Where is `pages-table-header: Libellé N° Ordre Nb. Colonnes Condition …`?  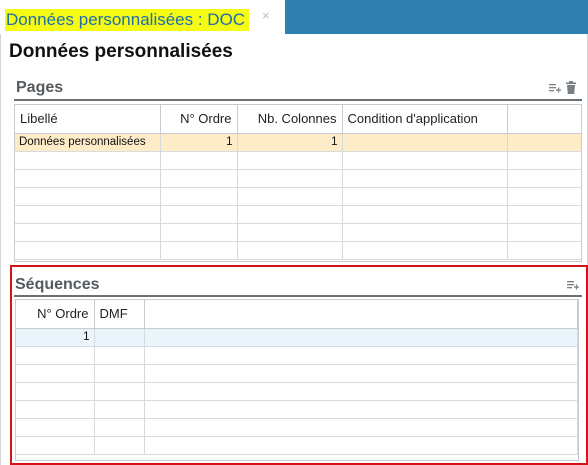 pages-table-header: Libellé N° Ordre Nb. Colonnes Condition … is located at coordinates (298, 119).